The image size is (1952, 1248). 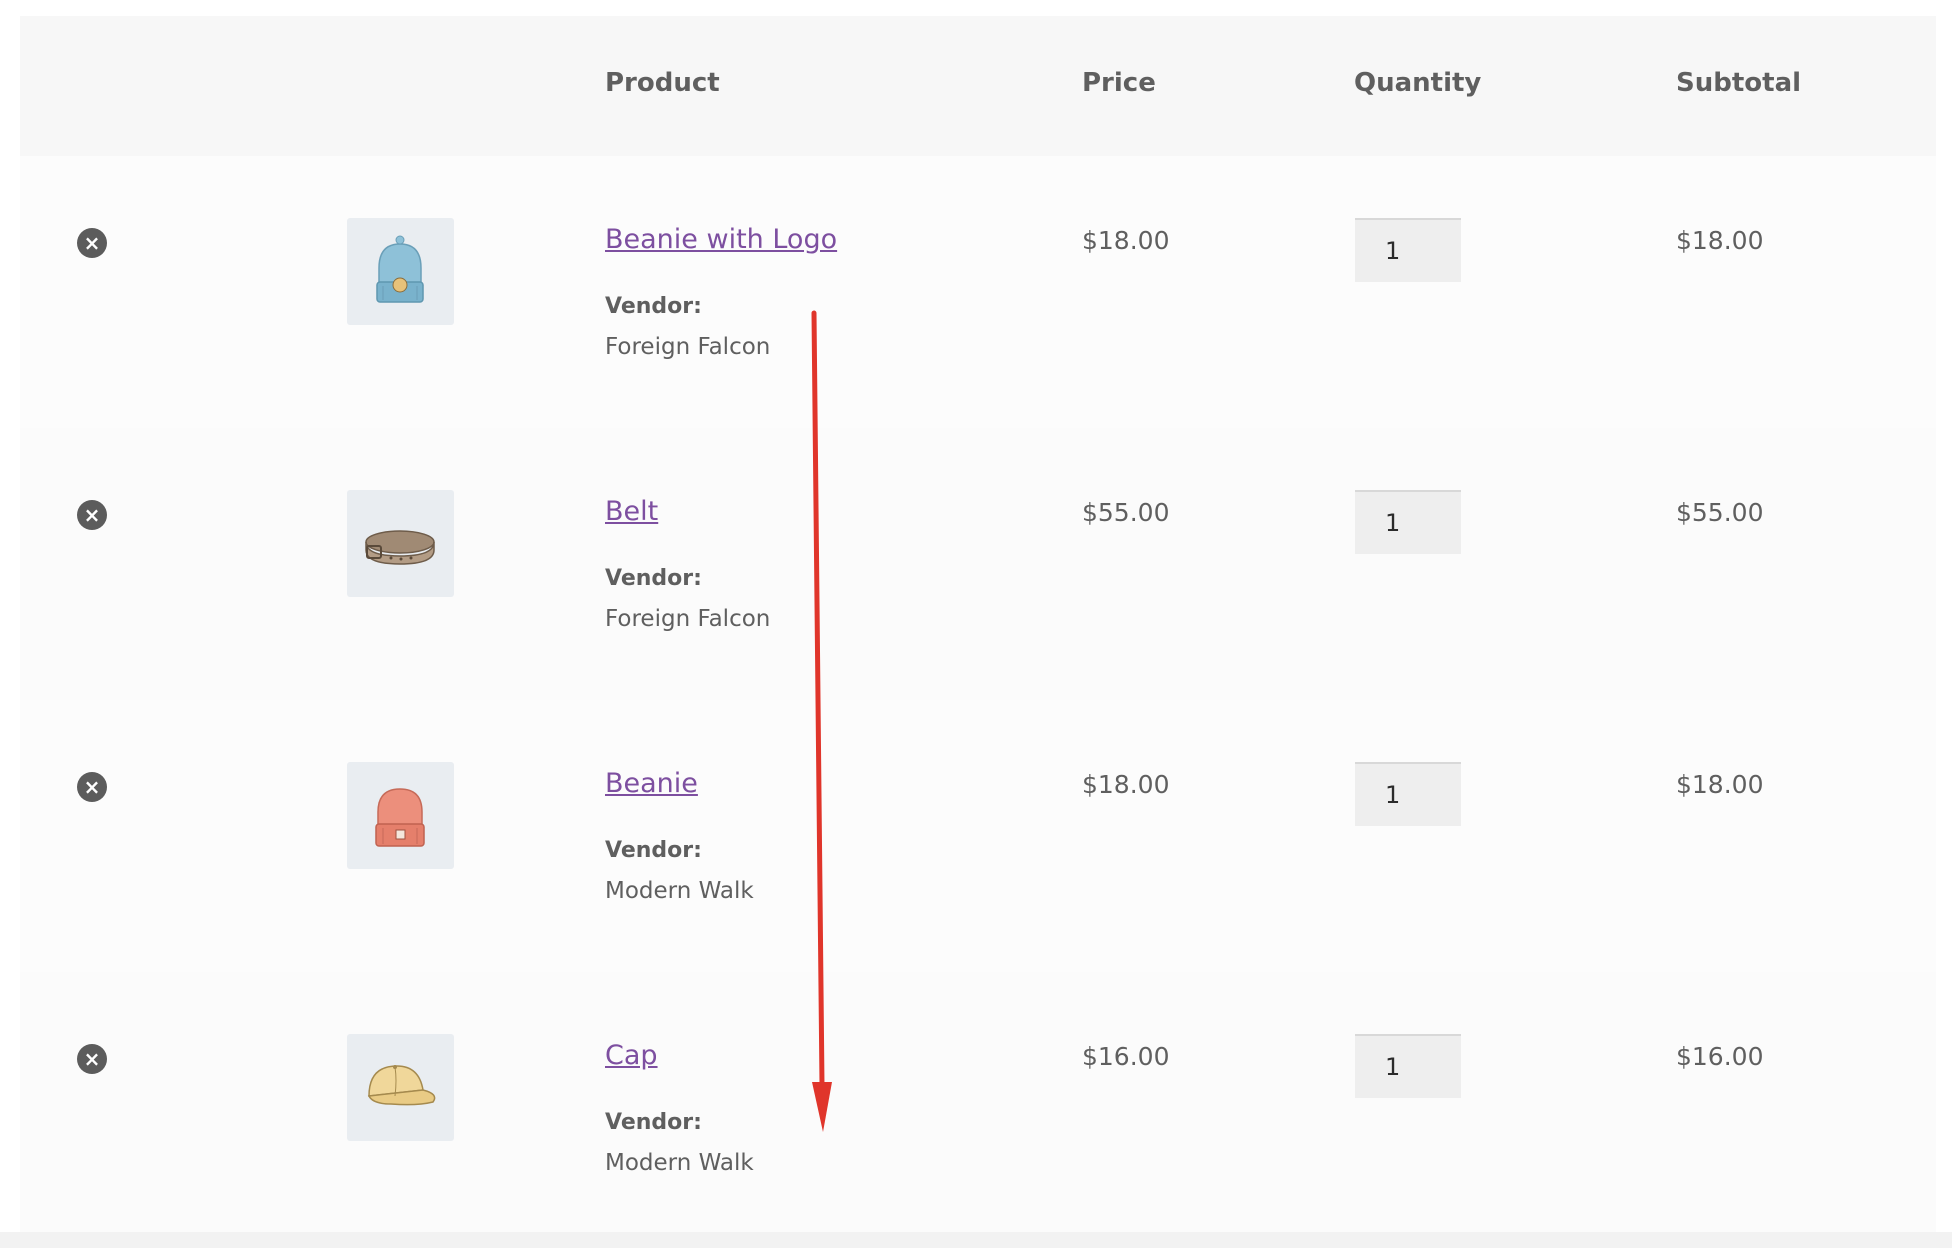 I want to click on page-bottom-edge, so click(x=976, y=1240).